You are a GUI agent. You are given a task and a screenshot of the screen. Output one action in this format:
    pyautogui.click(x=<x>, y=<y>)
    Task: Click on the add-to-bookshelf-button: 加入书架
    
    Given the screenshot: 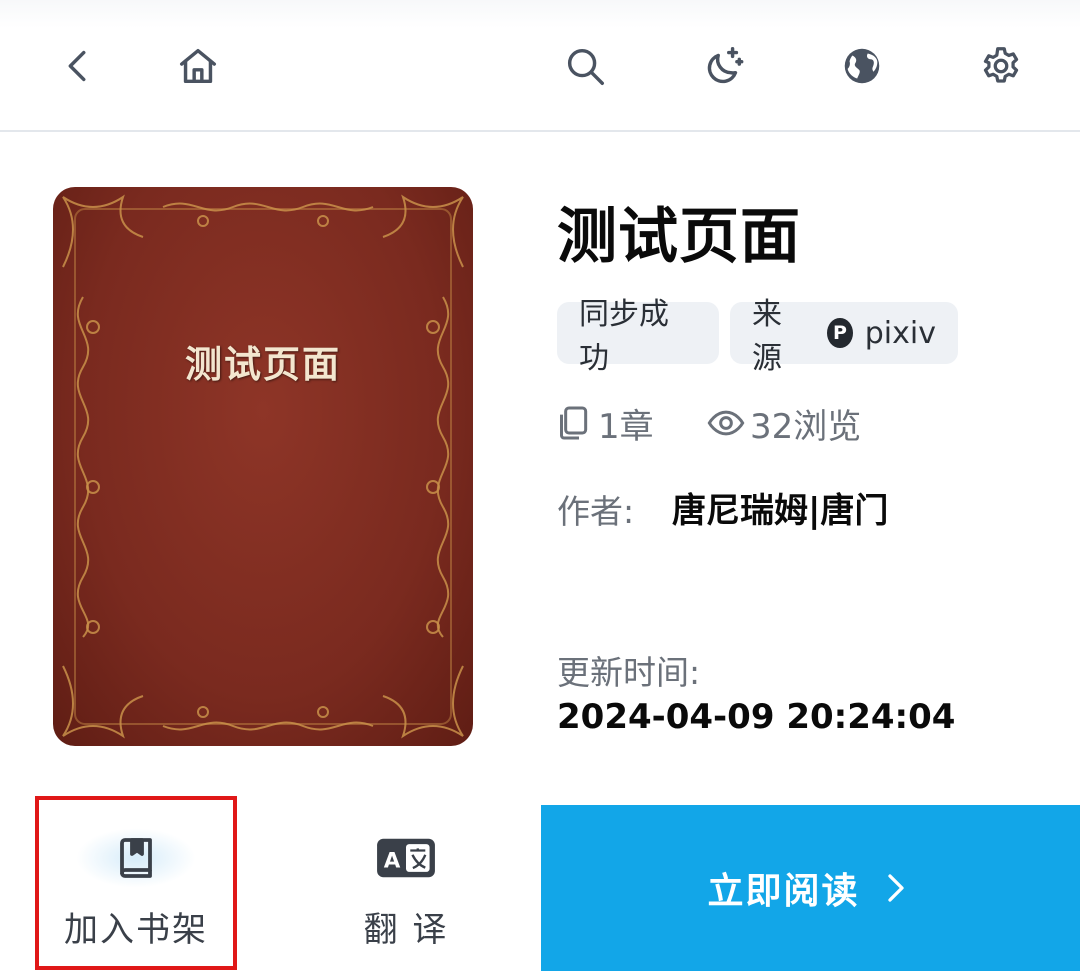 What is the action you would take?
    pyautogui.click(x=136, y=886)
    